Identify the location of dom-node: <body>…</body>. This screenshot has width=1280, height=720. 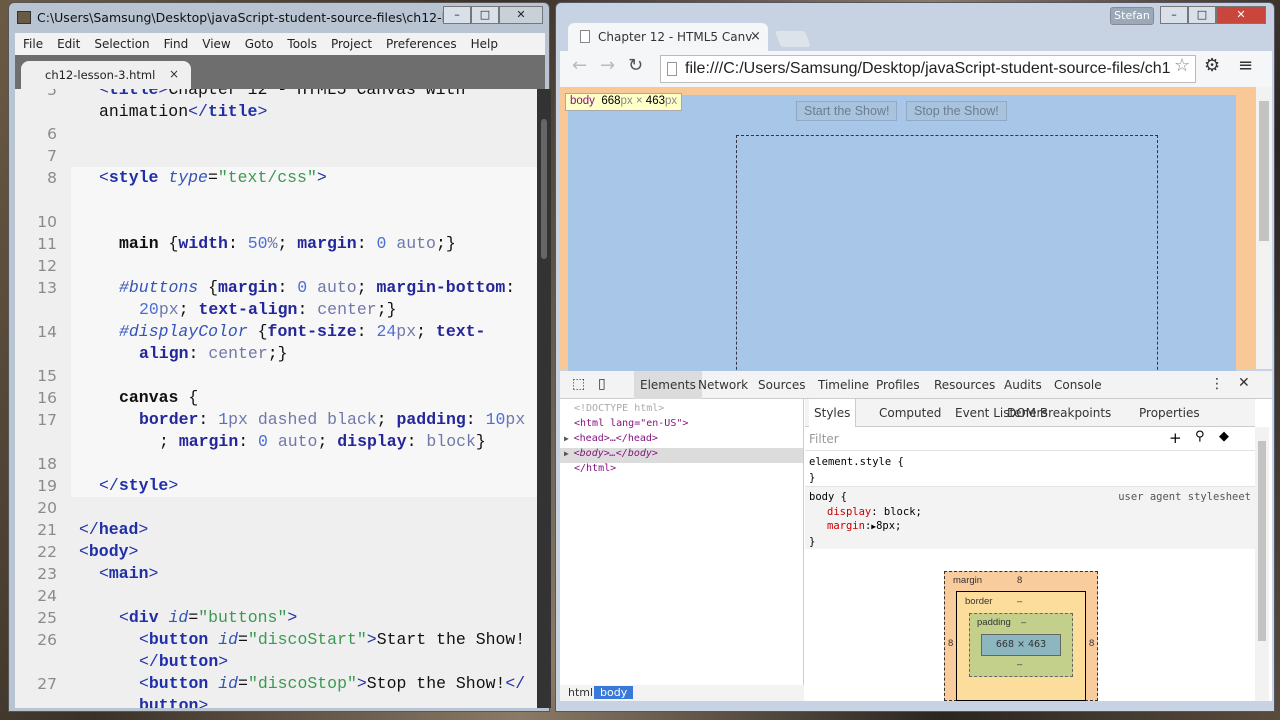
(616, 453).